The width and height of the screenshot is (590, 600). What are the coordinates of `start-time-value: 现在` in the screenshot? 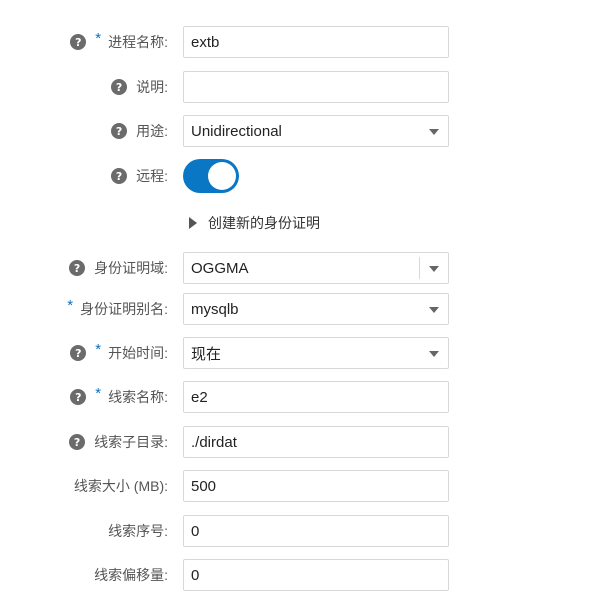 It's located at (206, 354).